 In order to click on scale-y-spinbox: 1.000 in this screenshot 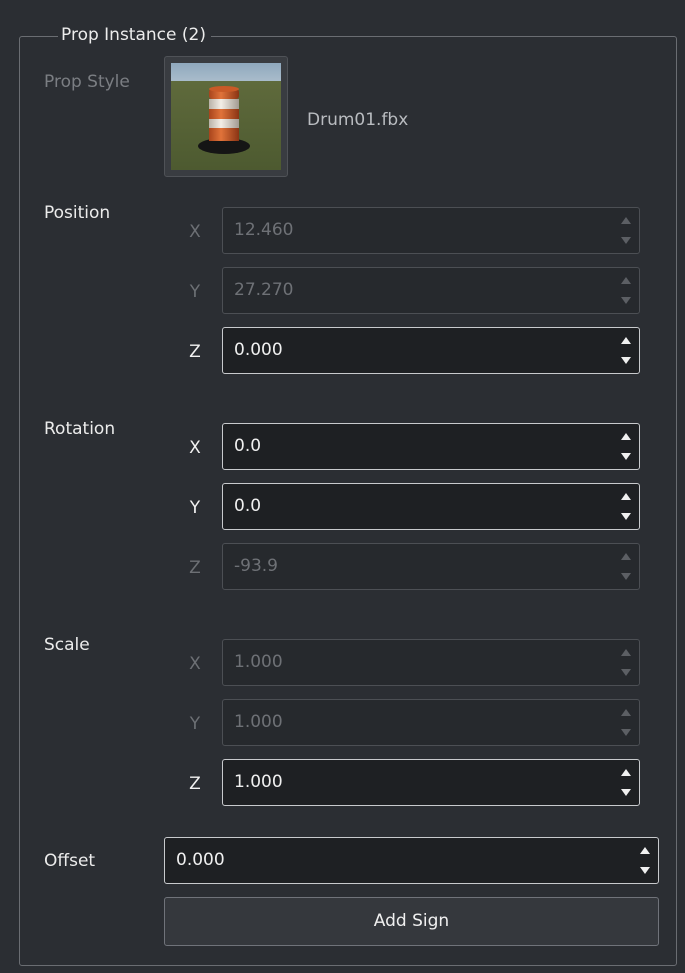, I will do `click(431, 722)`.